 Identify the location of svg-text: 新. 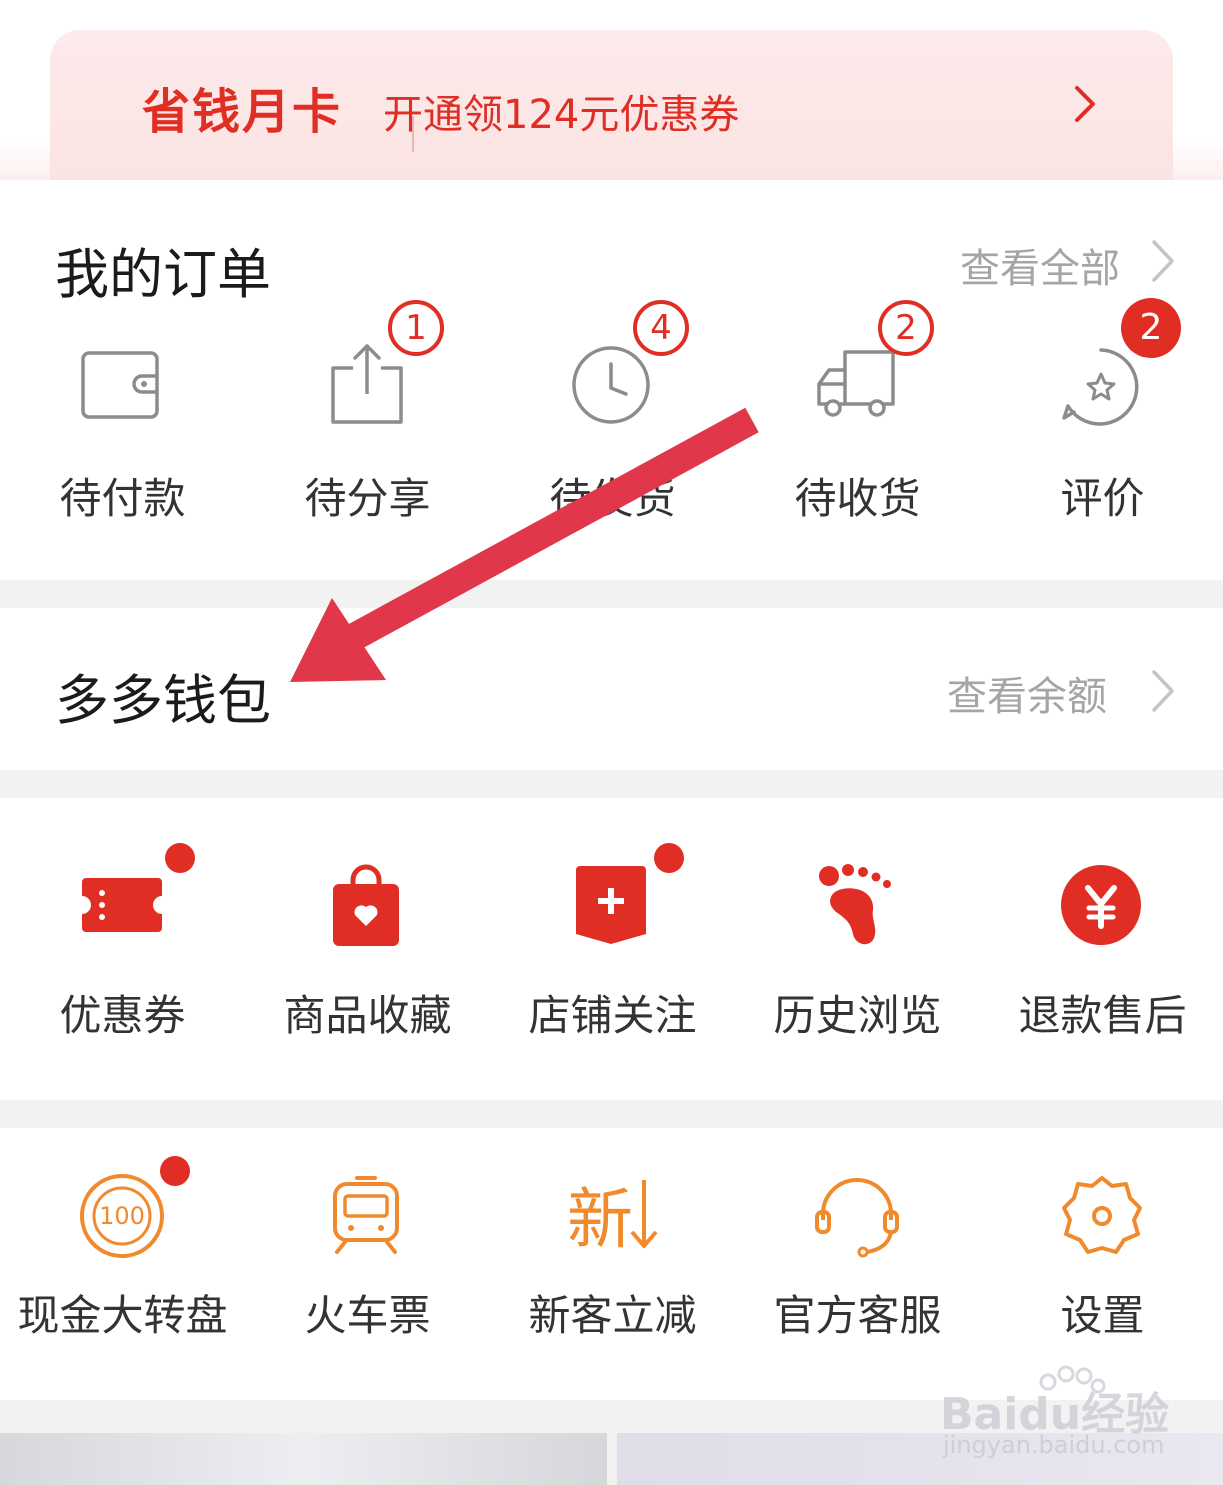
(600, 1219).